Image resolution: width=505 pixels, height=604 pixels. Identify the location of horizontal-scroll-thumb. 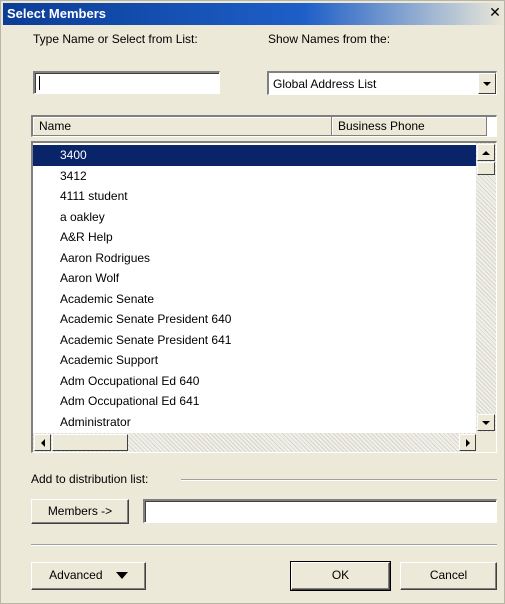
(90, 442).